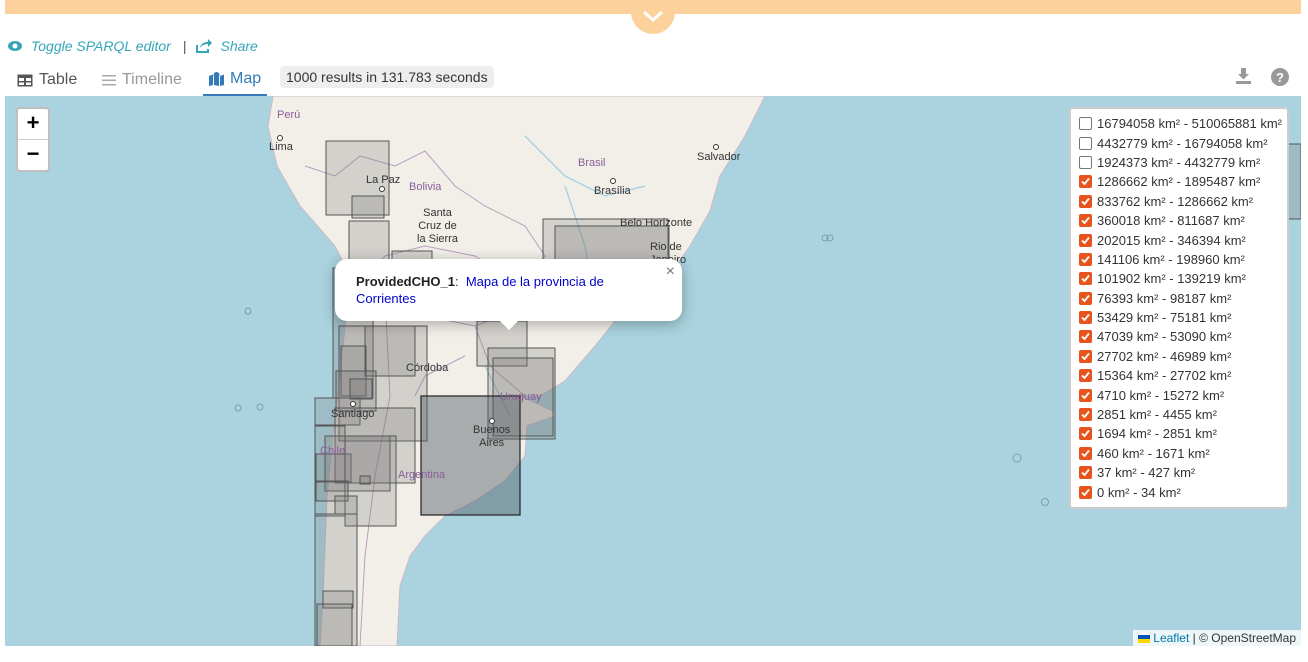 This screenshot has height=662, width=1308. I want to click on toggle-editor-link: Toggle SPARQL editor, so click(89, 46).